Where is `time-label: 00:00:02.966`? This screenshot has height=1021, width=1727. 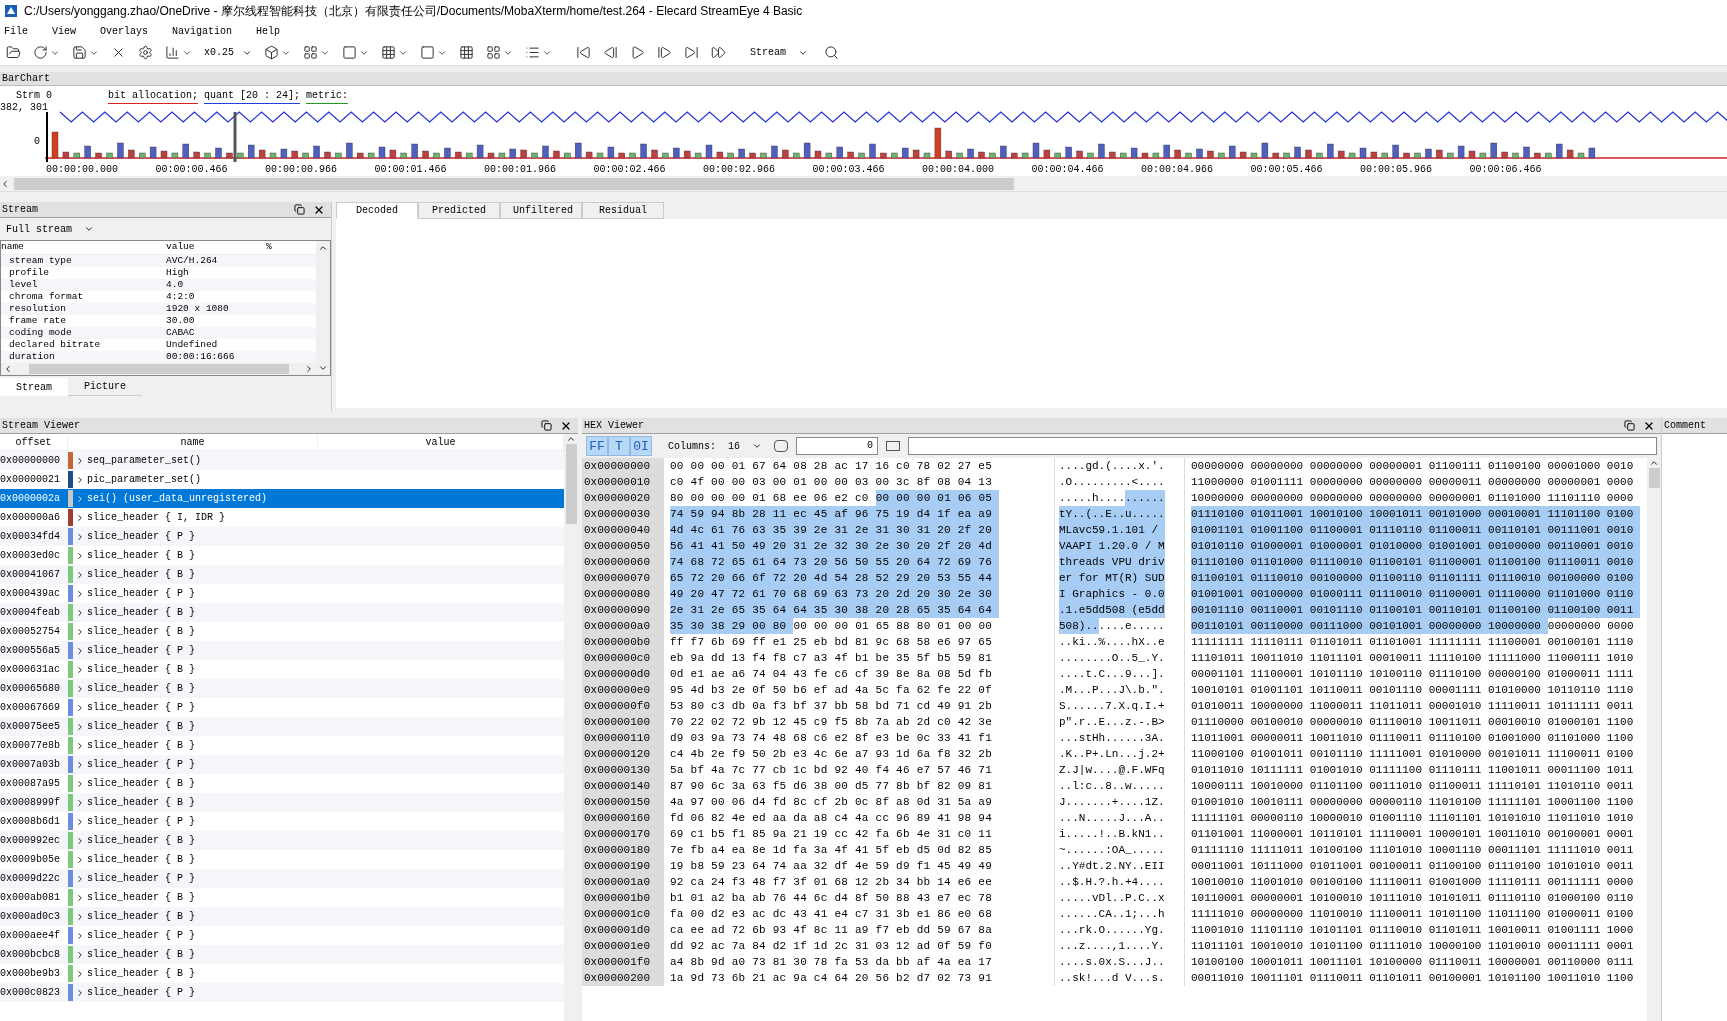 time-label: 00:00:02.966 is located at coordinates (739, 170).